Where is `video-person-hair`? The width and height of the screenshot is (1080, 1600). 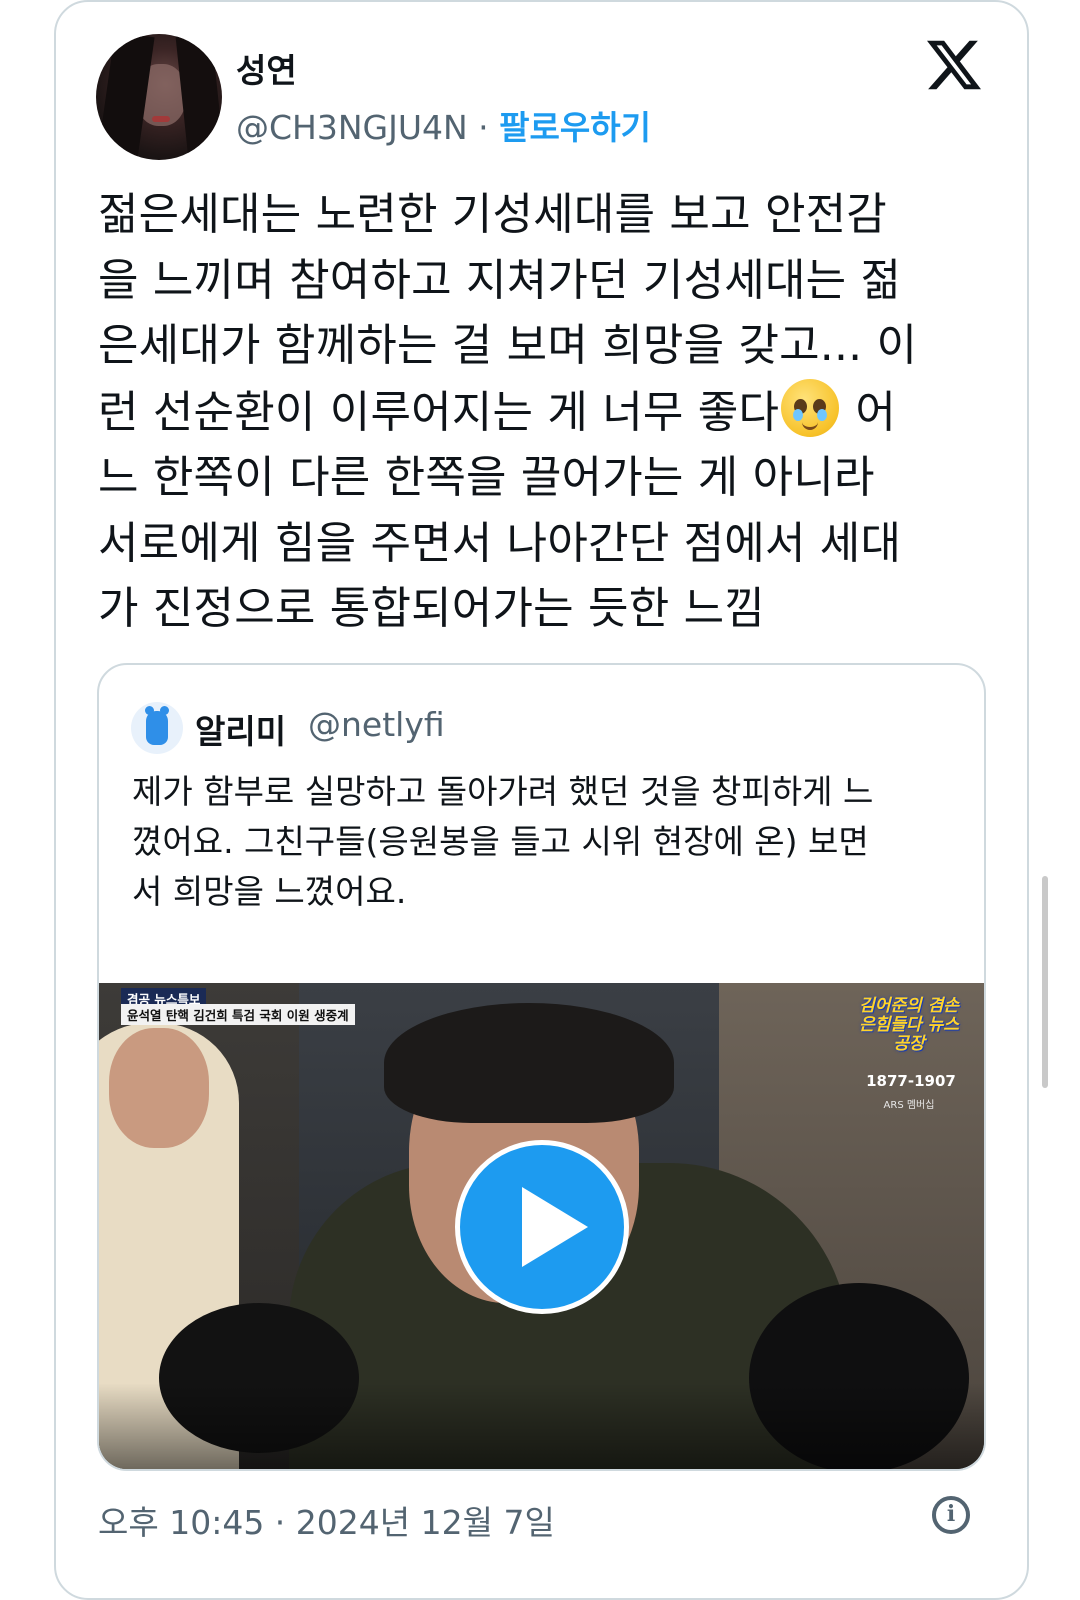 video-person-hair is located at coordinates (529, 1063).